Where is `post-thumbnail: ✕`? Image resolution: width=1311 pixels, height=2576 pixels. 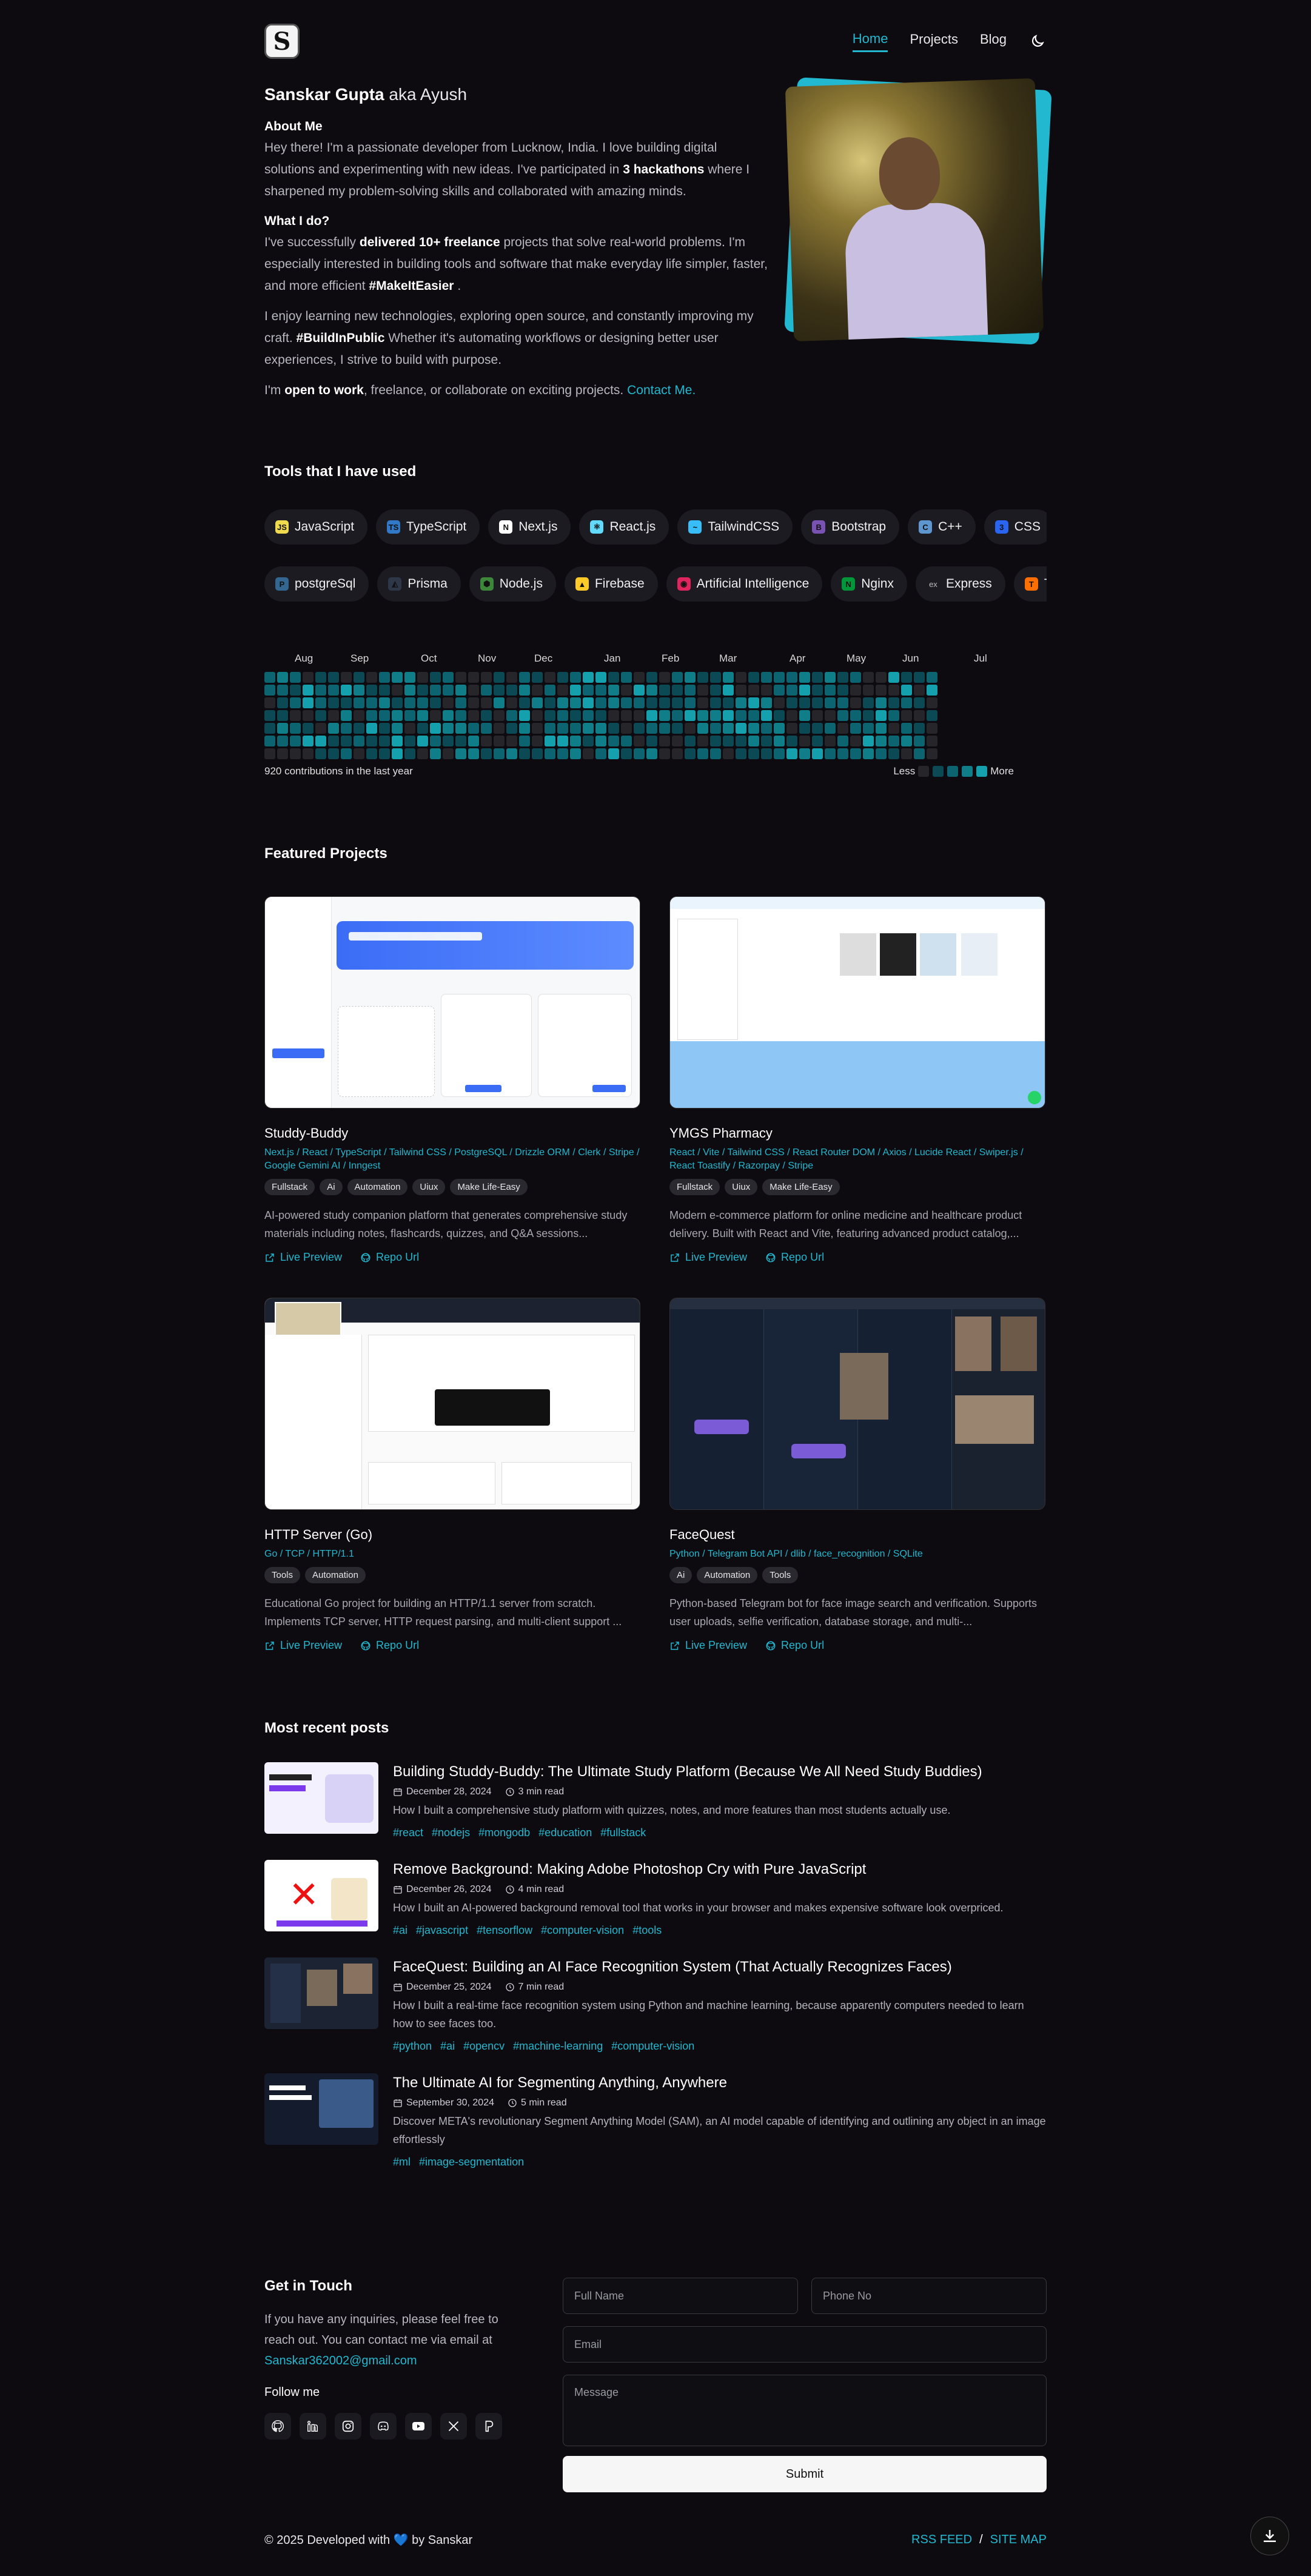
post-thumbnail: ✕ is located at coordinates (321, 1895).